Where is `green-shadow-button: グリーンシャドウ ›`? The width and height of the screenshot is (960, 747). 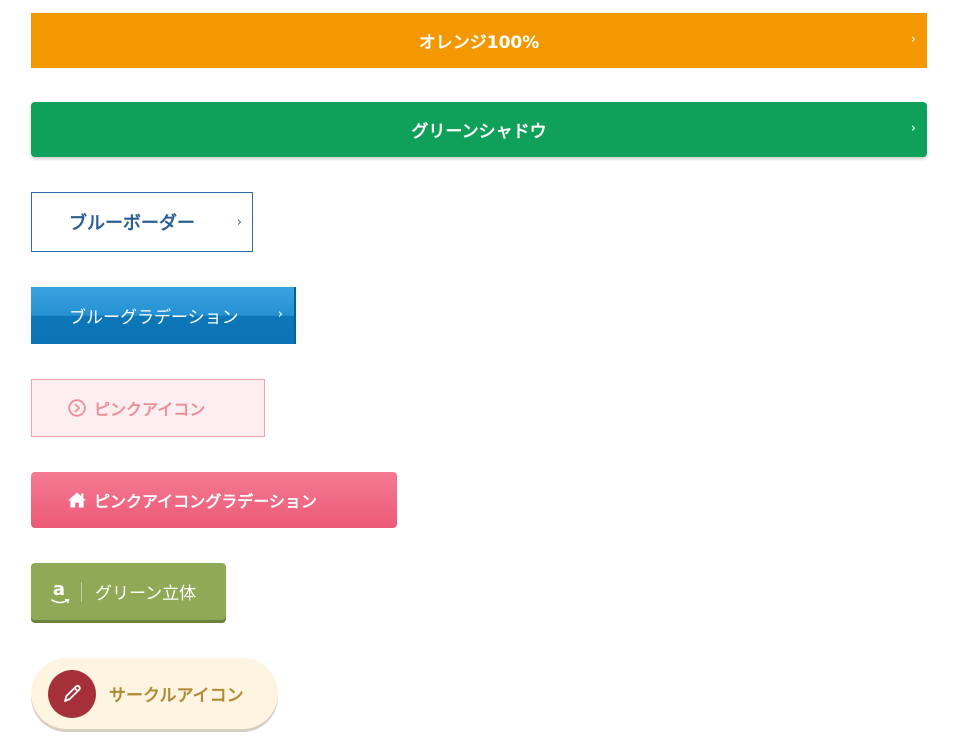 green-shadow-button: グリーンシャドウ › is located at coordinates (479, 129).